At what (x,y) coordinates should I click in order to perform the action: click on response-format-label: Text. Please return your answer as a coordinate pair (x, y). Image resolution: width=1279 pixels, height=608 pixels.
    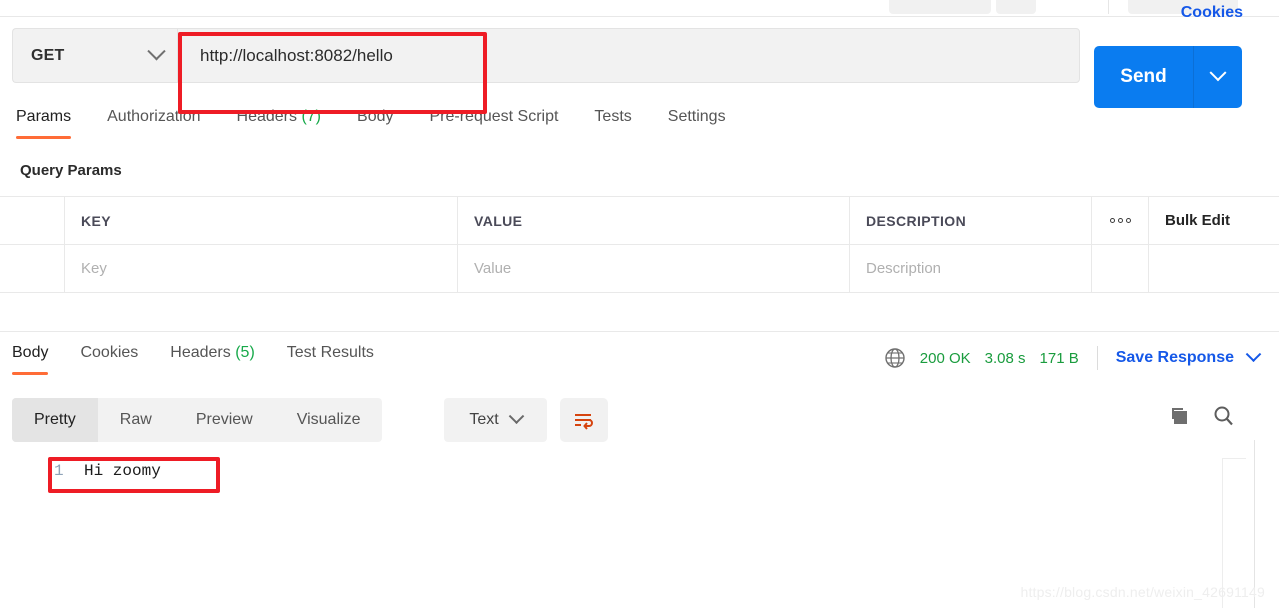
    Looking at the image, I should click on (484, 419).